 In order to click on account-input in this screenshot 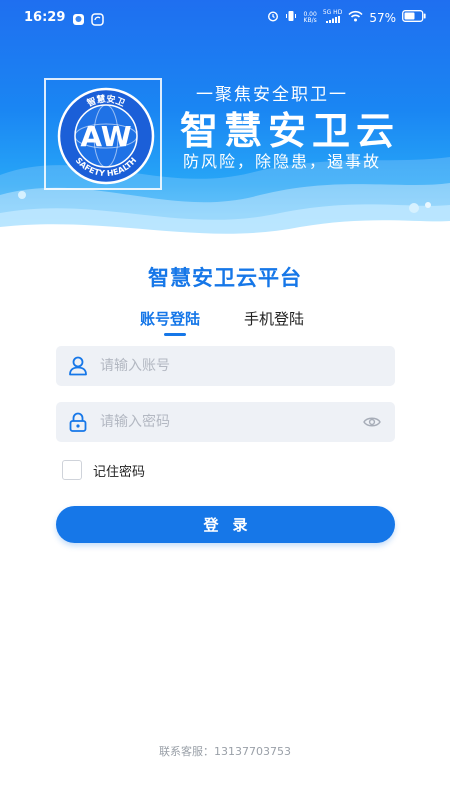, I will do `click(247, 366)`.